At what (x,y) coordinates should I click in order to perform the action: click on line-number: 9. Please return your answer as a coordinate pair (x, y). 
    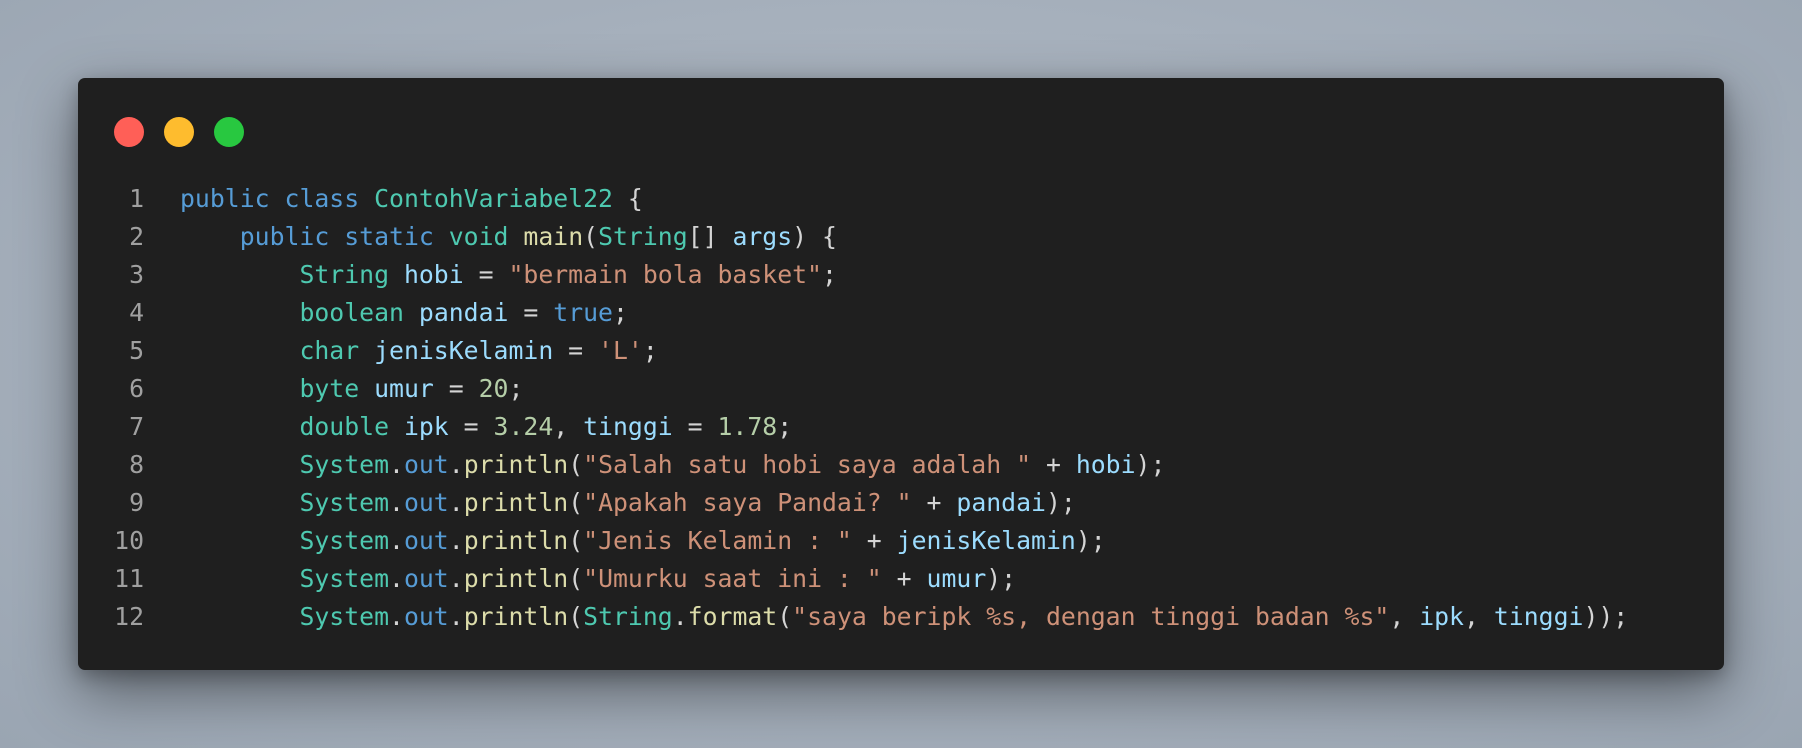
    Looking at the image, I should click on (136, 502).